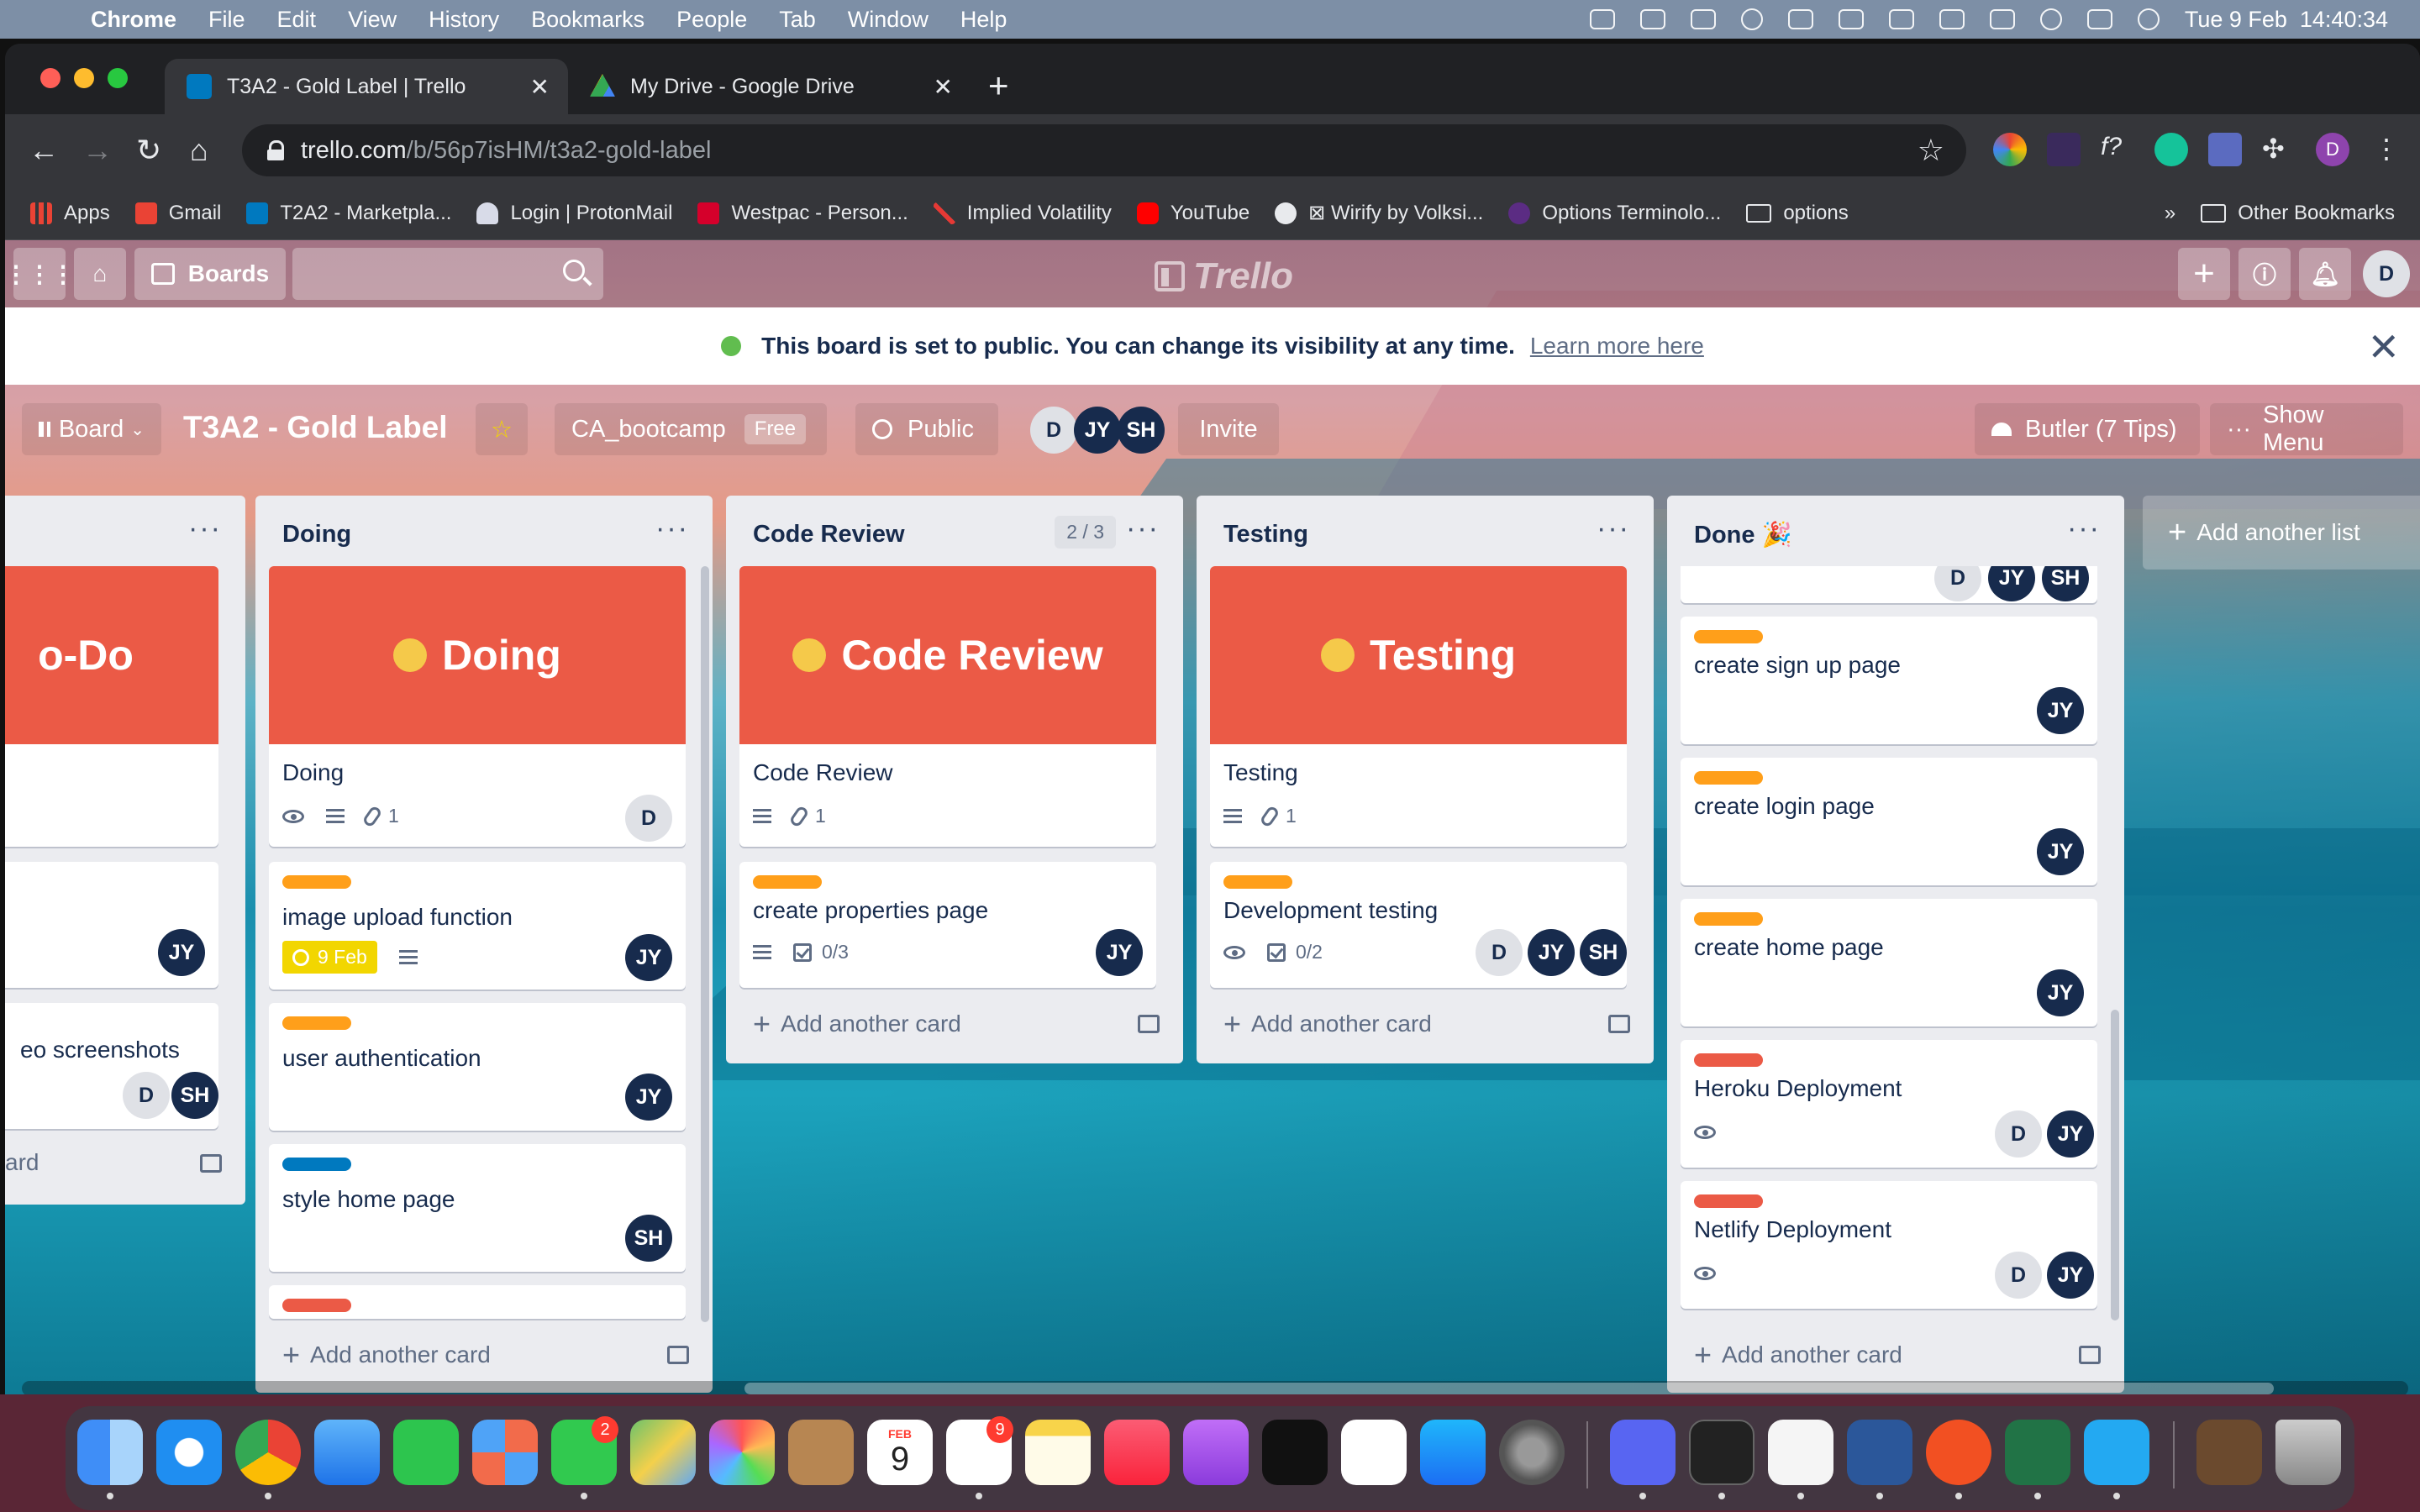 This screenshot has height=1512, width=2420. What do you see at coordinates (769, 86) in the screenshot?
I see `tab-google-drive: My Drive - Google Drive ✕` at bounding box center [769, 86].